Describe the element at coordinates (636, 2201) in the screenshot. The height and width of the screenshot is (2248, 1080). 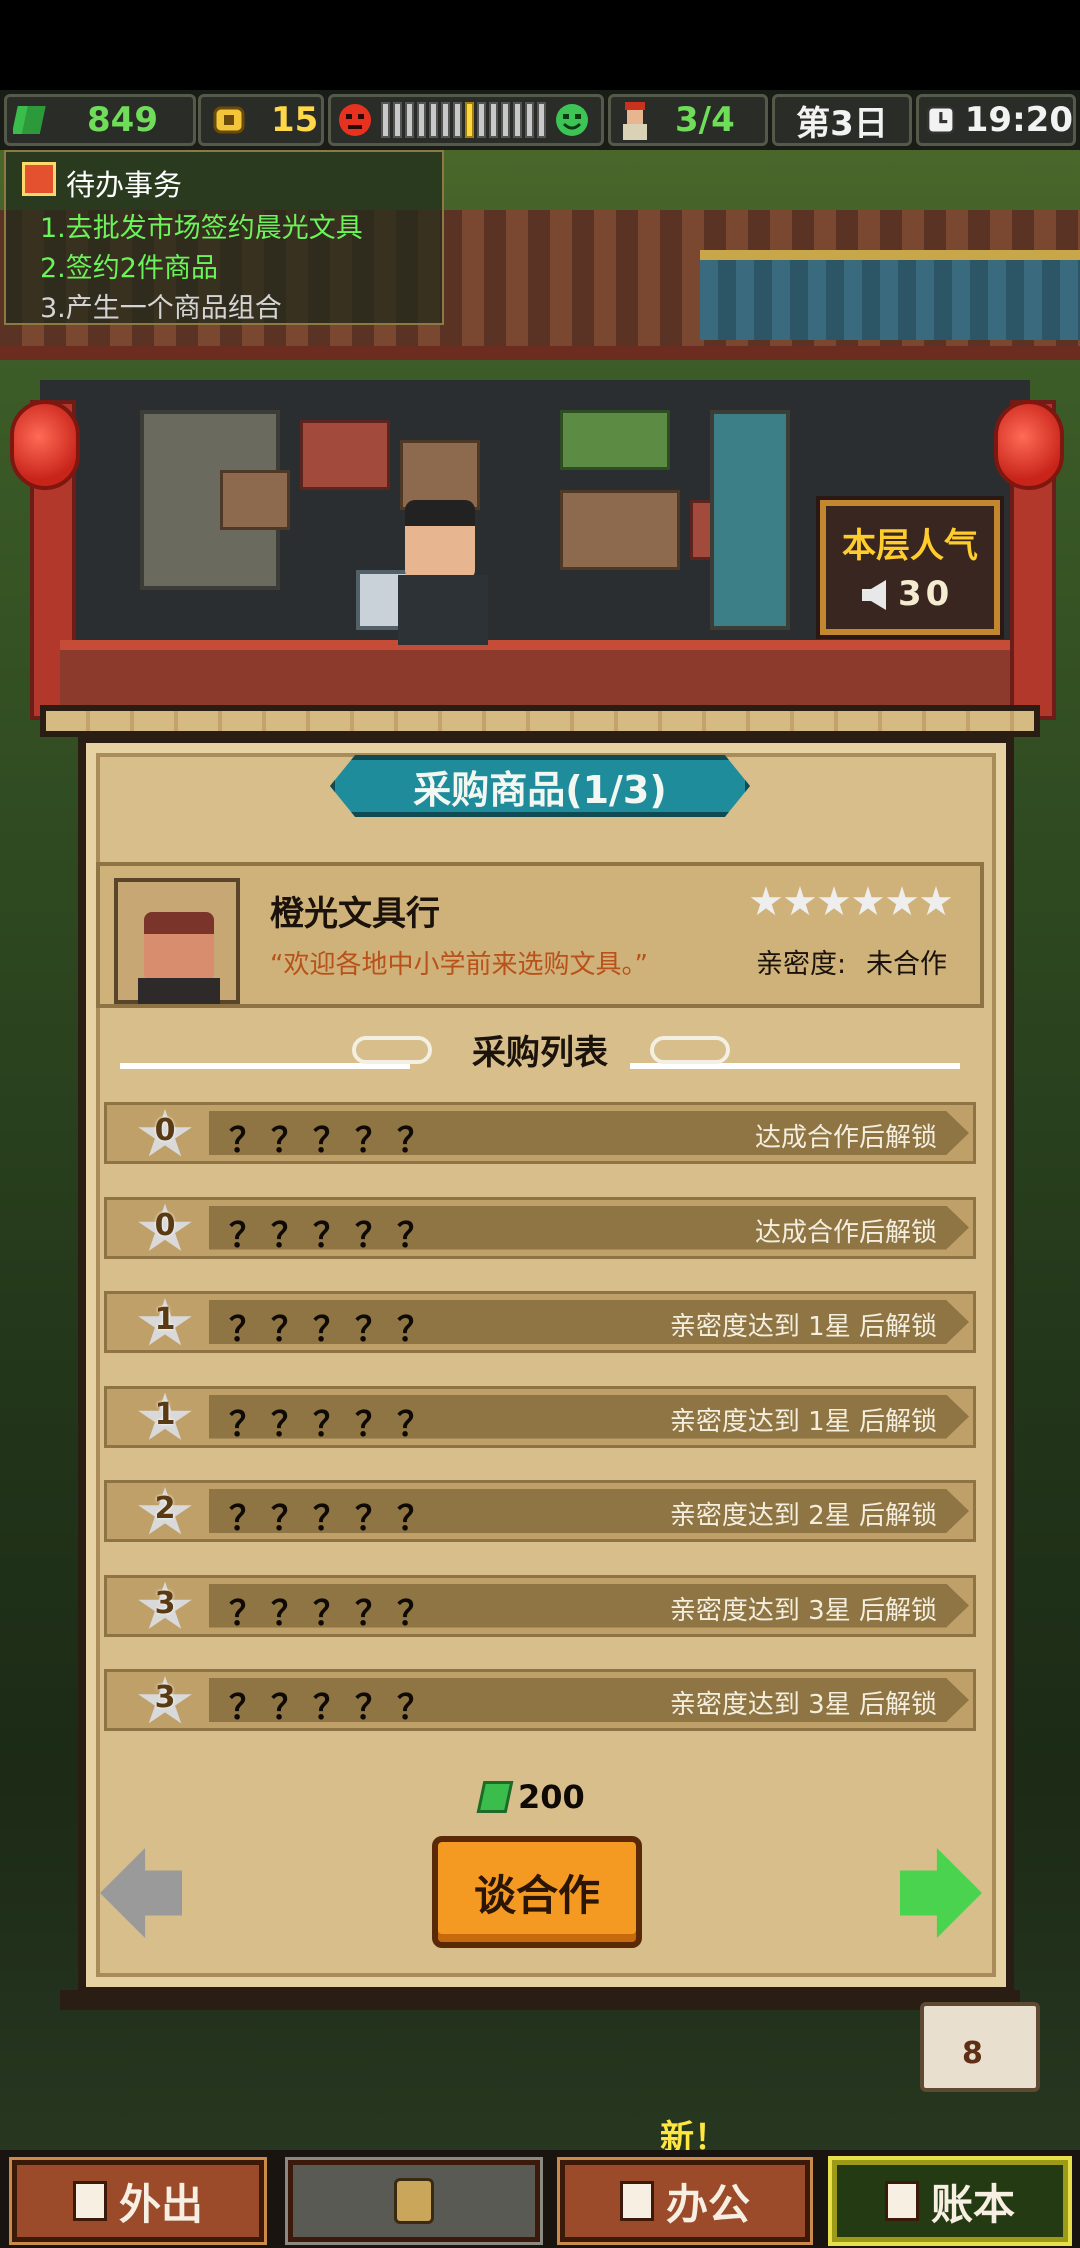
I see `book-open-icon` at that location.